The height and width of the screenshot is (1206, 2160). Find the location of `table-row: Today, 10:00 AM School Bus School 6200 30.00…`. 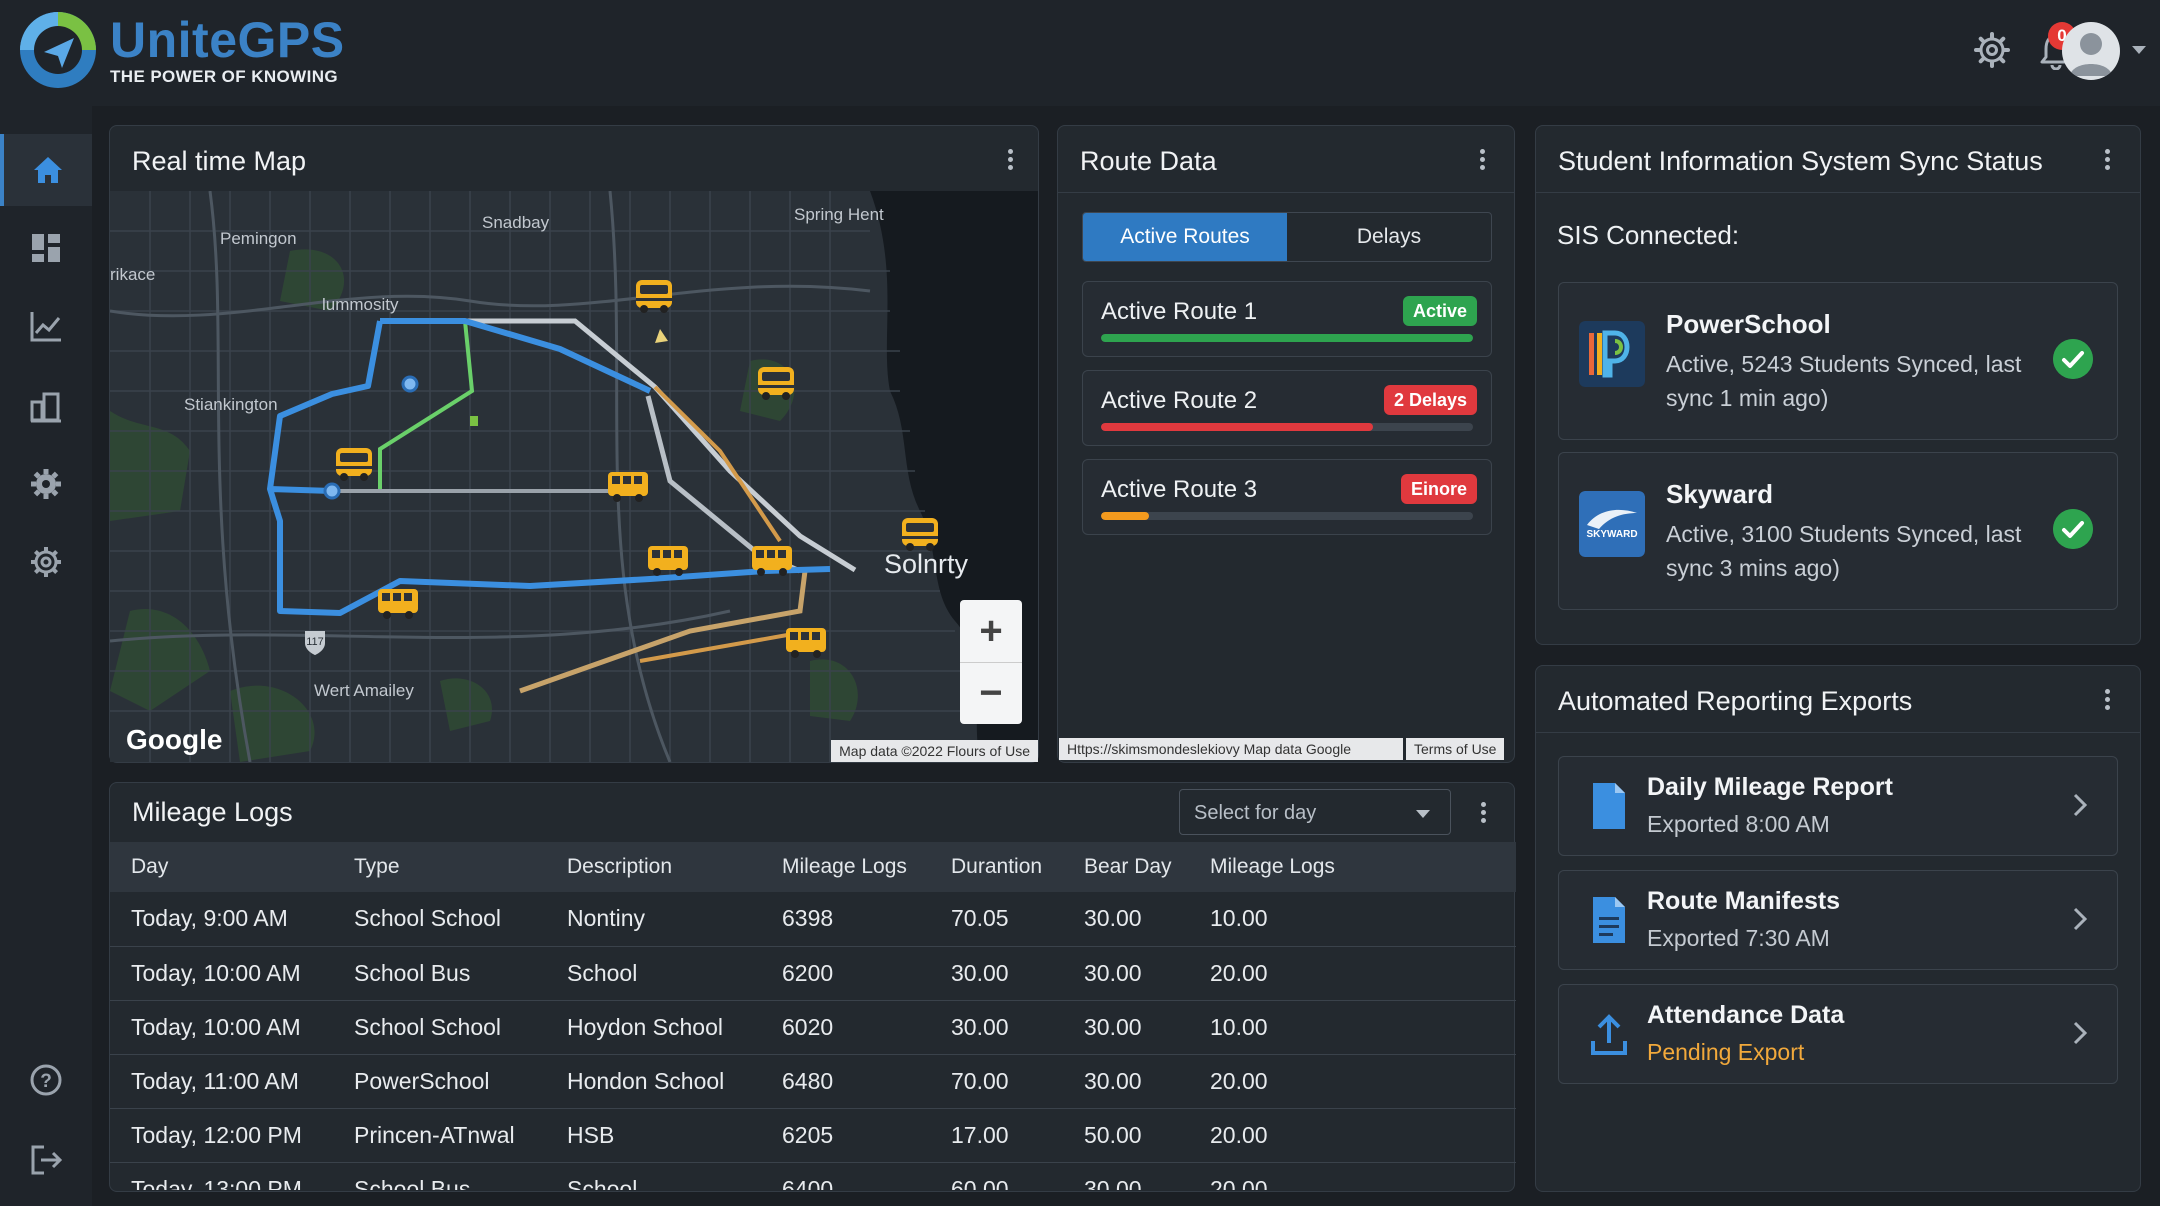

table-row: Today, 10:00 AM School Bus School 6200 30.00… is located at coordinates (813, 973).